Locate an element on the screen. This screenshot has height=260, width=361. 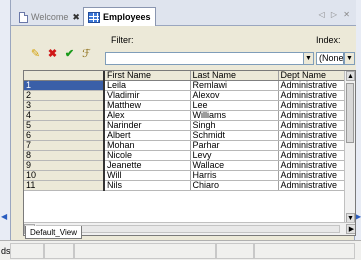
dock-arrow-icon: ◀ is located at coordinates (4, 217).